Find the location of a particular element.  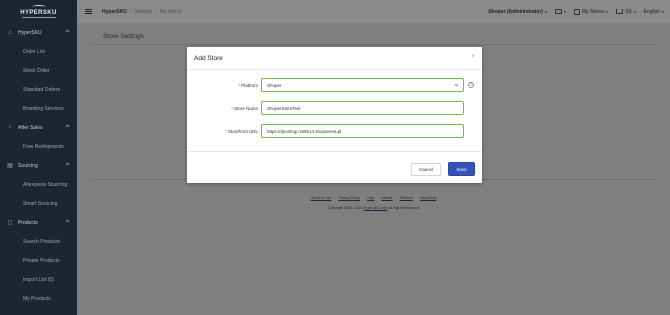

stores-menu: My Stores is located at coordinates (591, 11).